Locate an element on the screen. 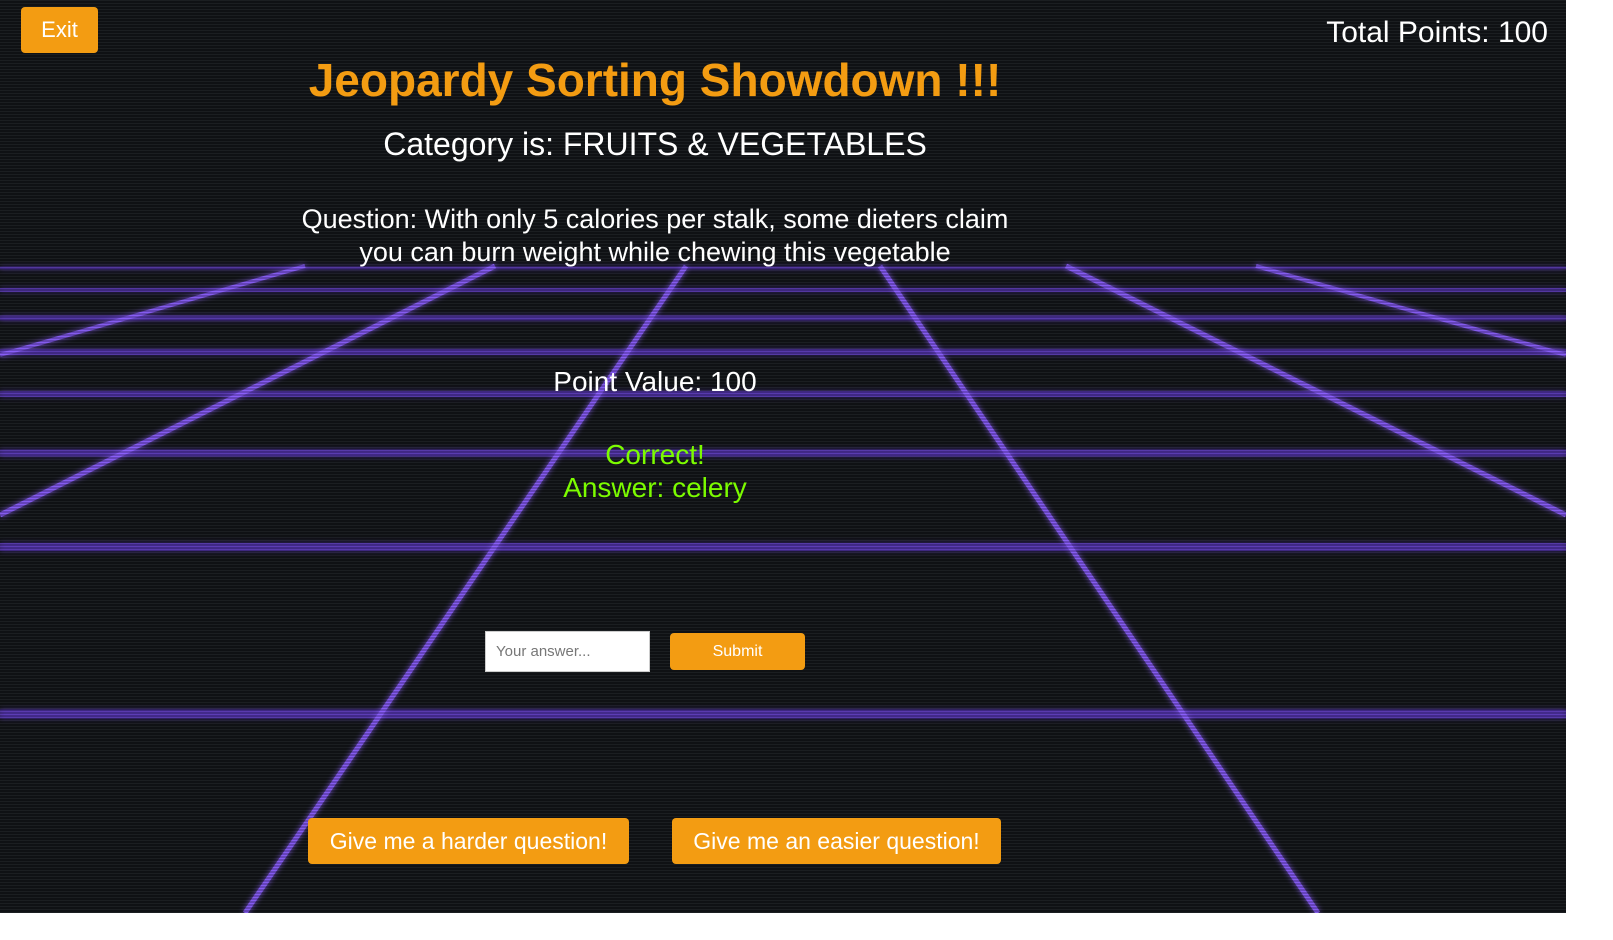 This screenshot has height=940, width=1613. submit-button: Submit is located at coordinates (737, 651).